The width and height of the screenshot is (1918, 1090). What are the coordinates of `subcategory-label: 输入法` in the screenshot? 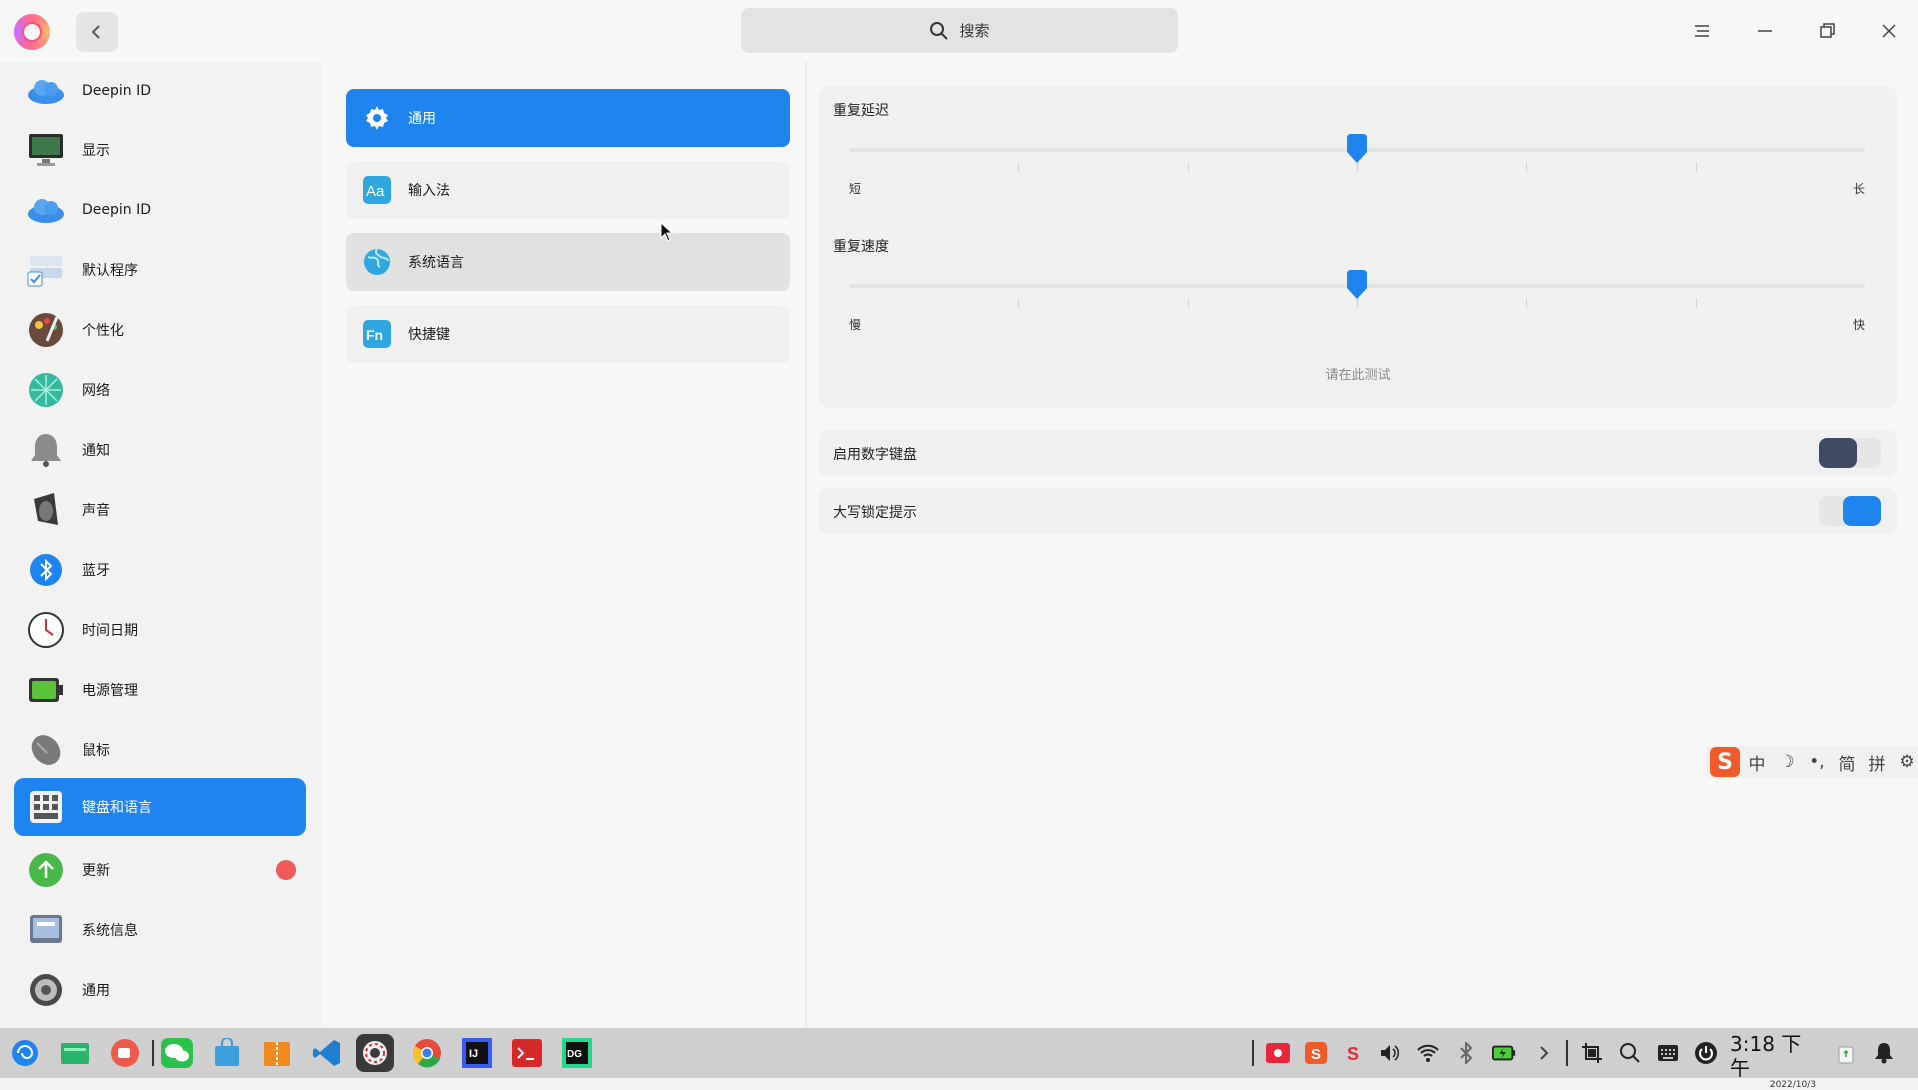 It's located at (429, 191).